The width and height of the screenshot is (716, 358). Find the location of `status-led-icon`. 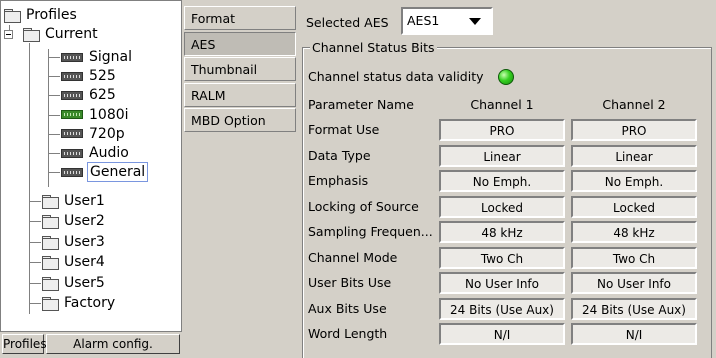

status-led-icon is located at coordinates (506, 77).